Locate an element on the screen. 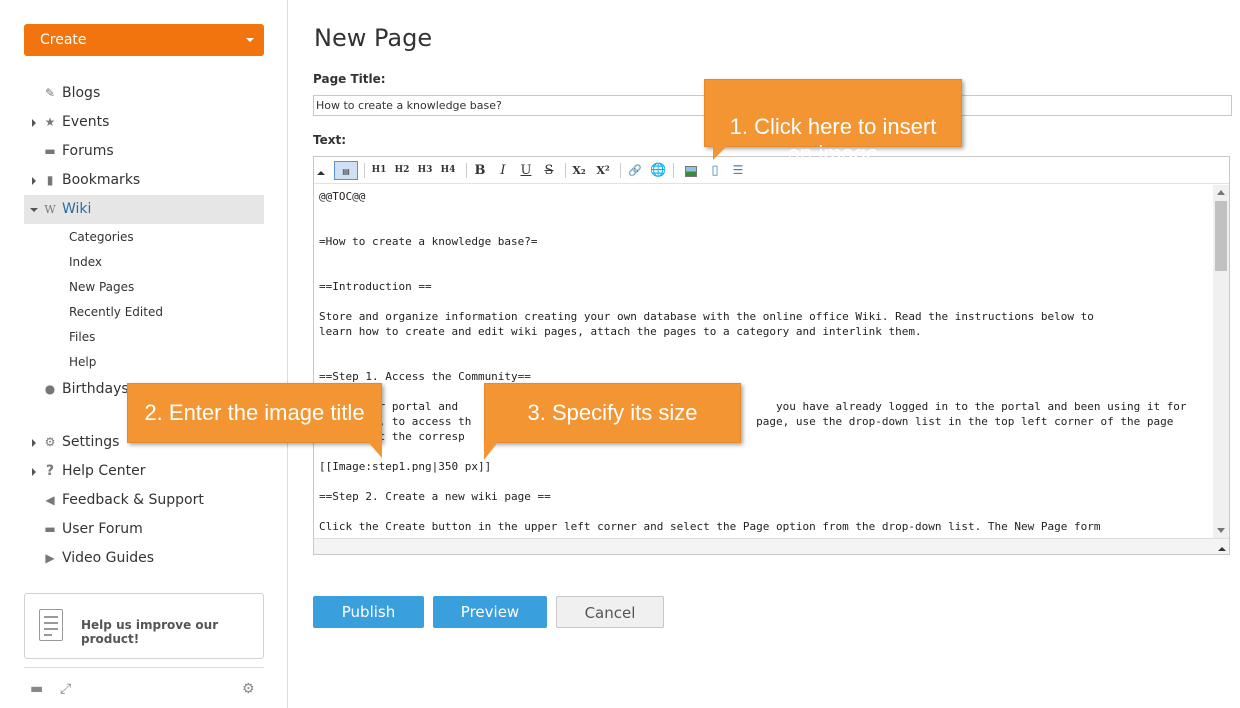 The image size is (1240, 708). heading1-button: H1 is located at coordinates (379, 170).